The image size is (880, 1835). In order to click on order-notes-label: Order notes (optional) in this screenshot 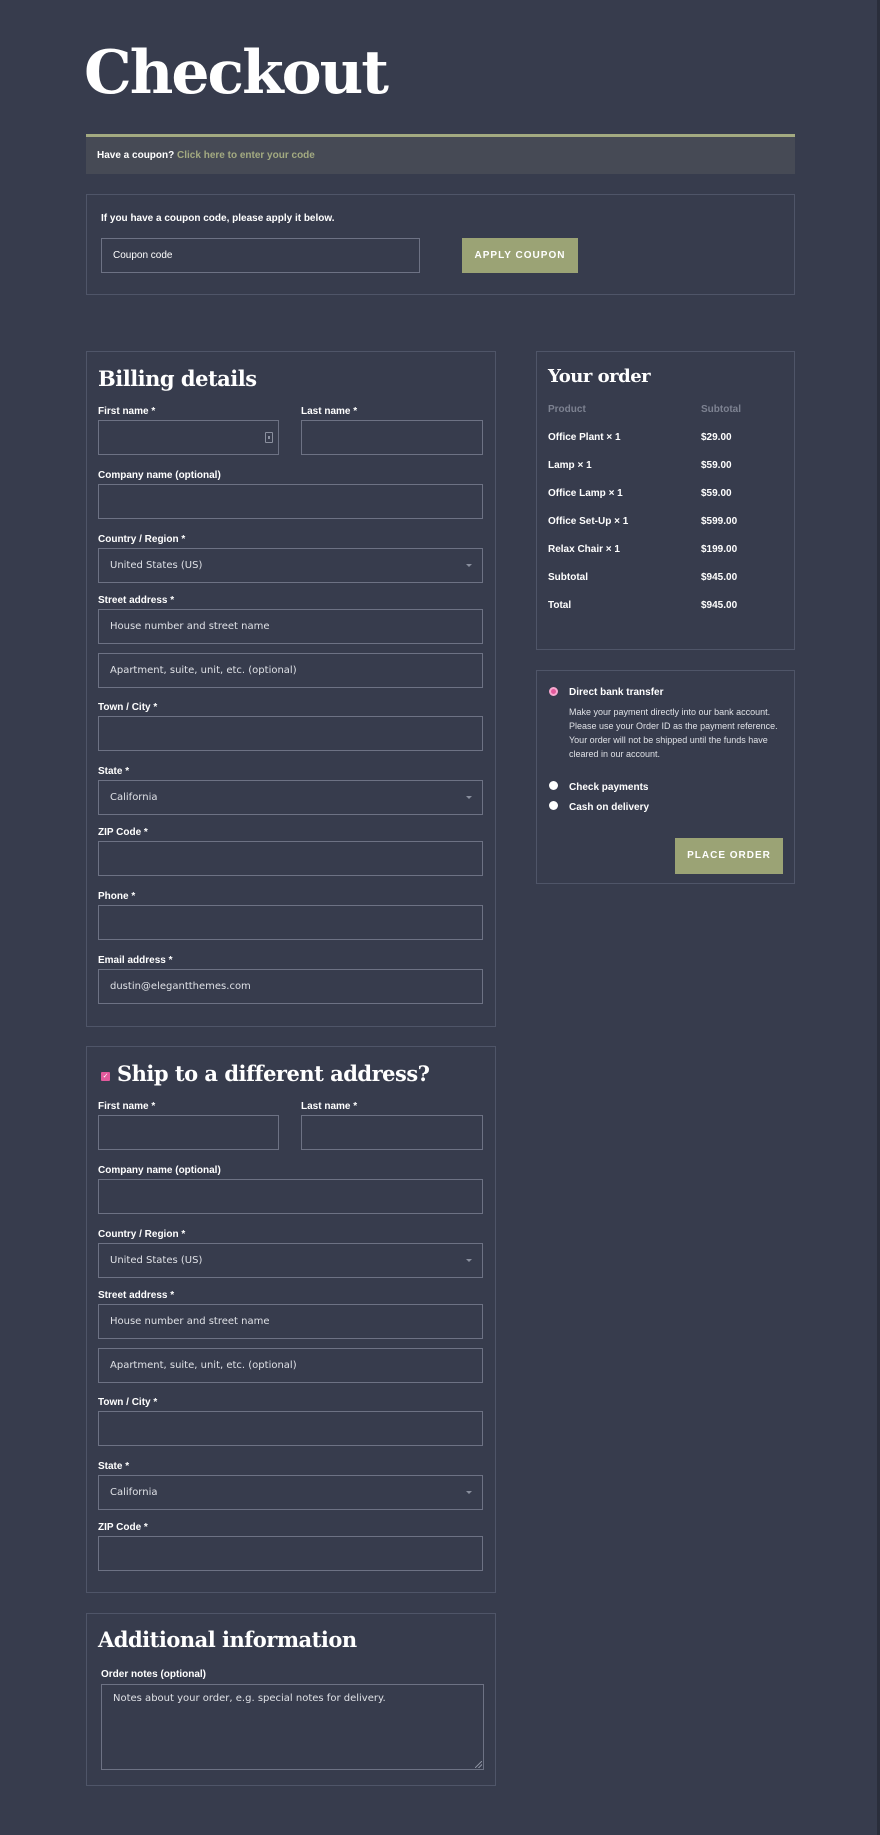, I will do `click(153, 1674)`.